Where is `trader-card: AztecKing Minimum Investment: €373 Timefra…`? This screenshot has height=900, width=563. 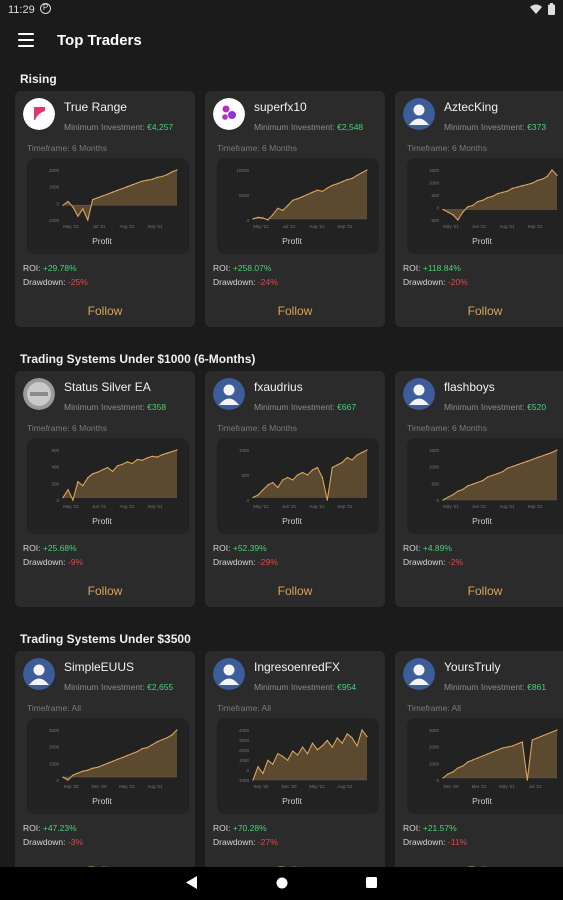
trader-card: AztecKing Minimum Investment: €373 Timefra… is located at coordinates (479, 209).